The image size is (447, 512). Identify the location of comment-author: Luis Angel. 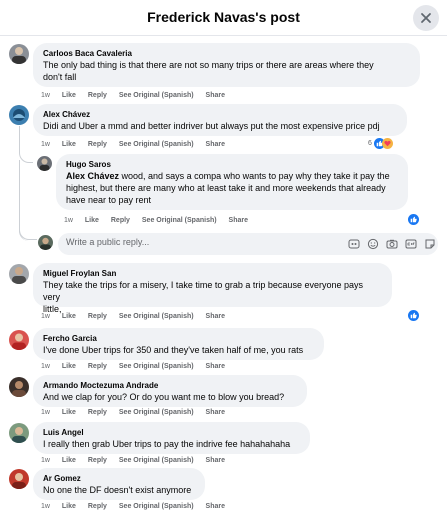
(171, 432).